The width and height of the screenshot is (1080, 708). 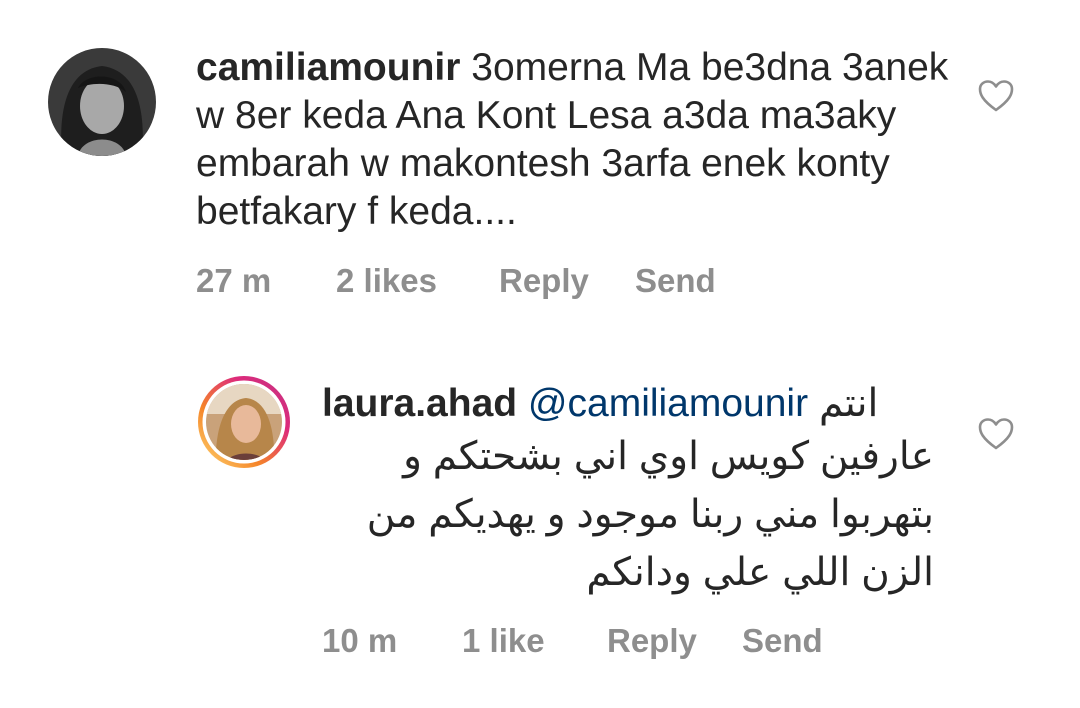 I want to click on comment-meta: 27 m 2 likes Reply Send, so click(x=496, y=282).